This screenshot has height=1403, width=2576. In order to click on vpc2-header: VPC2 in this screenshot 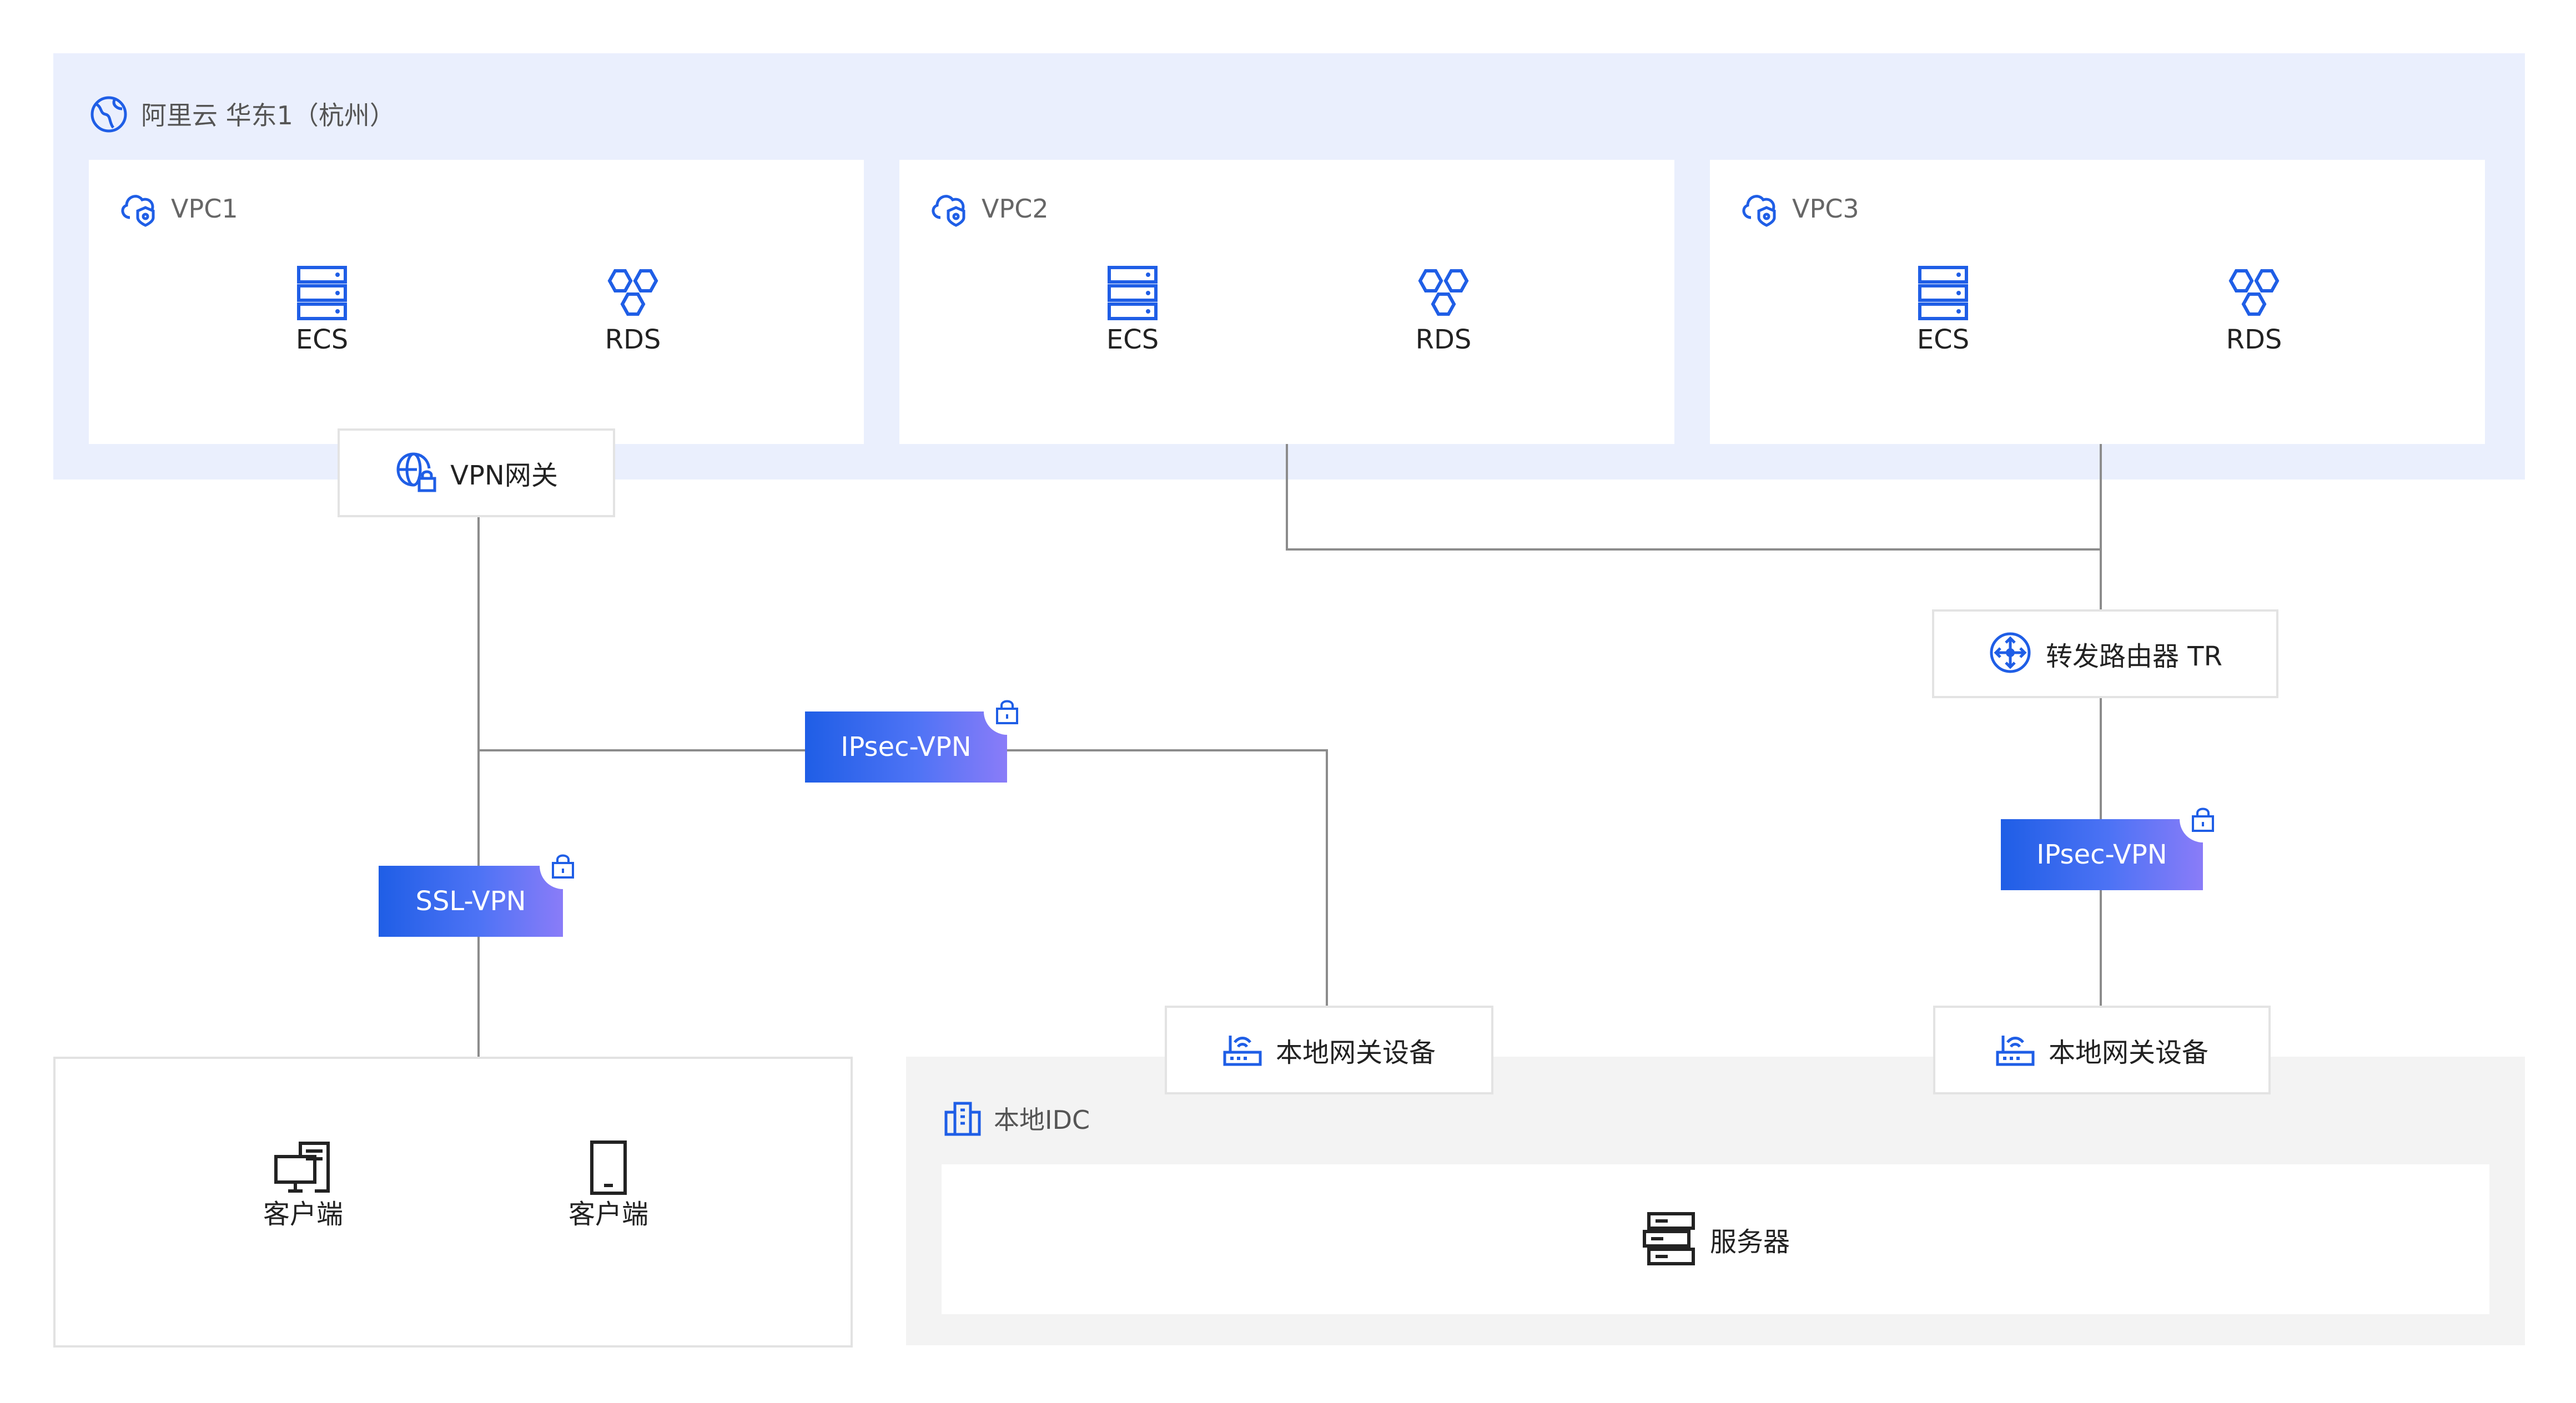, I will do `click(989, 209)`.